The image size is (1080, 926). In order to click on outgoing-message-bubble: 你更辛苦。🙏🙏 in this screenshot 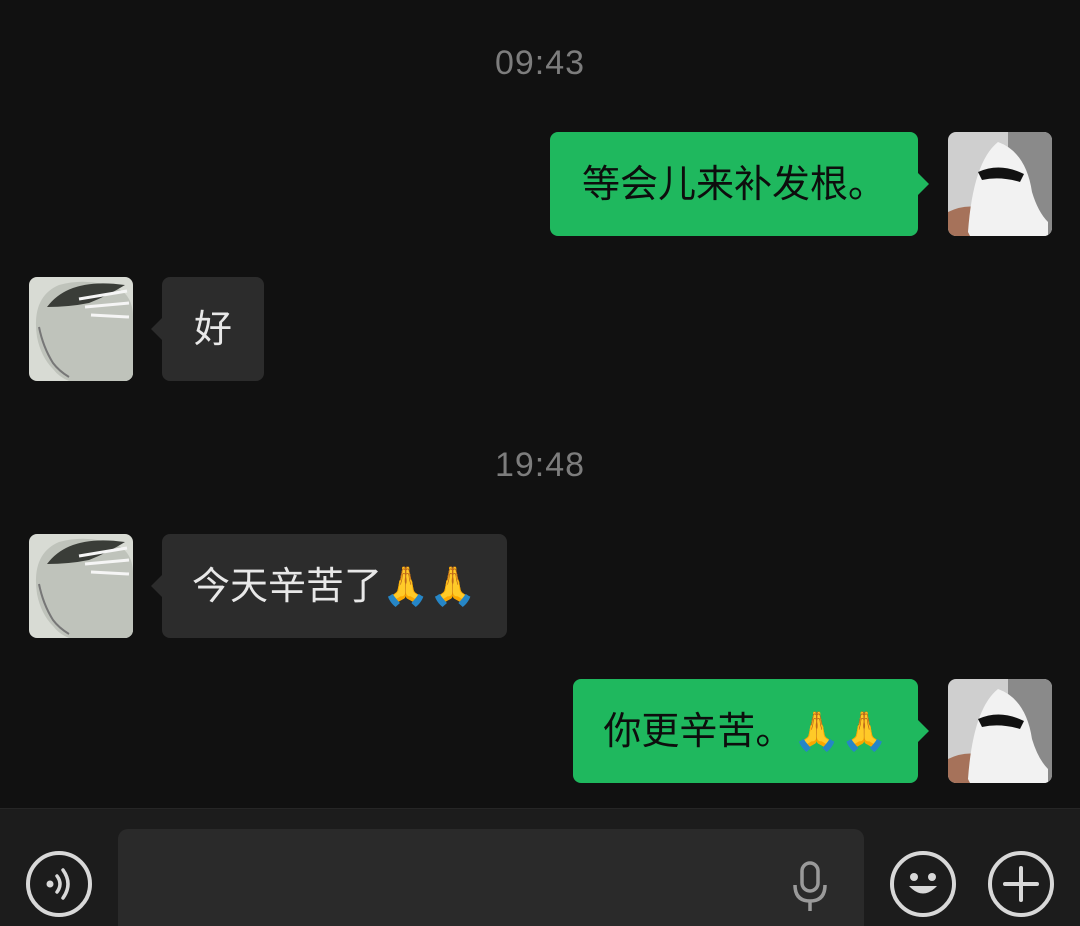, I will do `click(751, 731)`.